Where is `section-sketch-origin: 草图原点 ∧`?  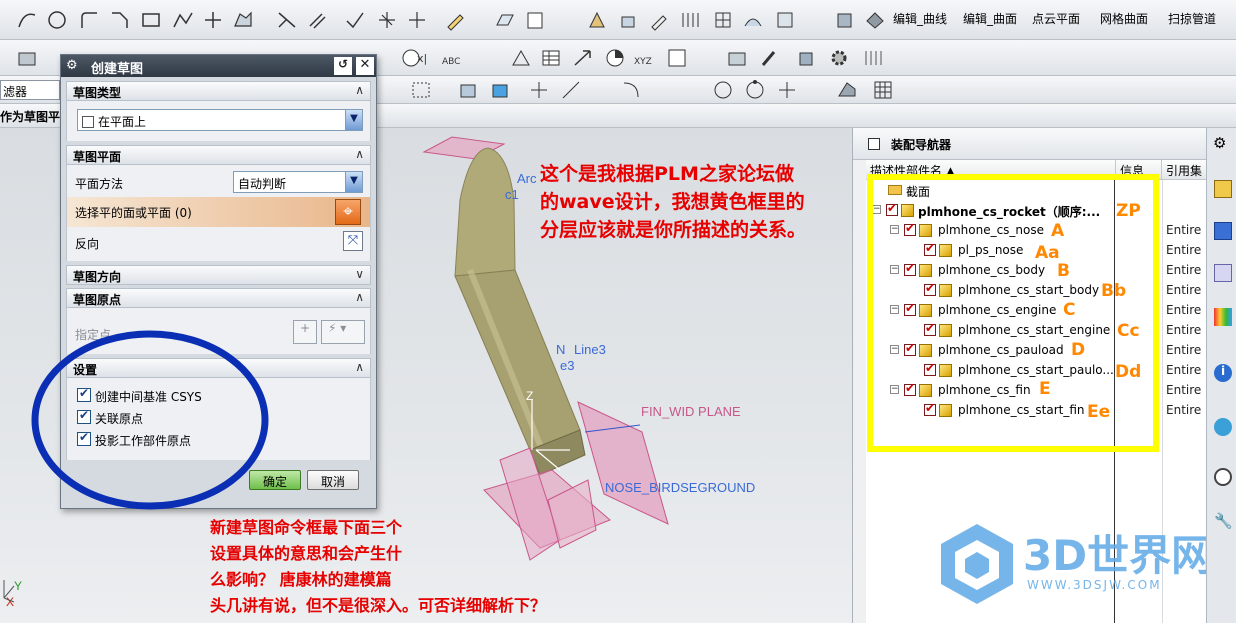
section-sketch-origin: 草图原点 ∧ is located at coordinates (218, 298).